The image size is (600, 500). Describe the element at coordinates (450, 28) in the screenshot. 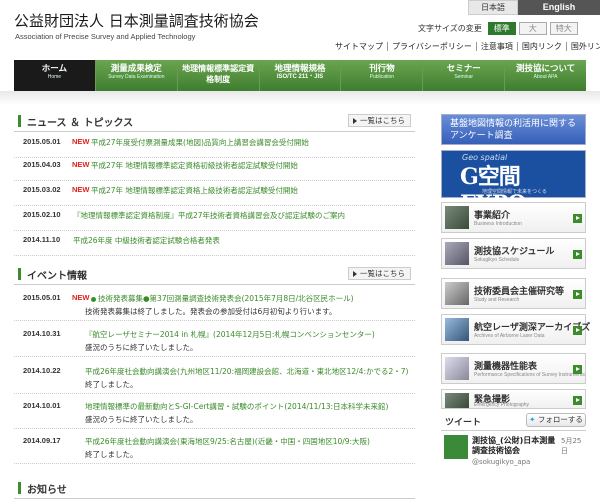

I see `font-size-label: 文字サイズの変更` at that location.